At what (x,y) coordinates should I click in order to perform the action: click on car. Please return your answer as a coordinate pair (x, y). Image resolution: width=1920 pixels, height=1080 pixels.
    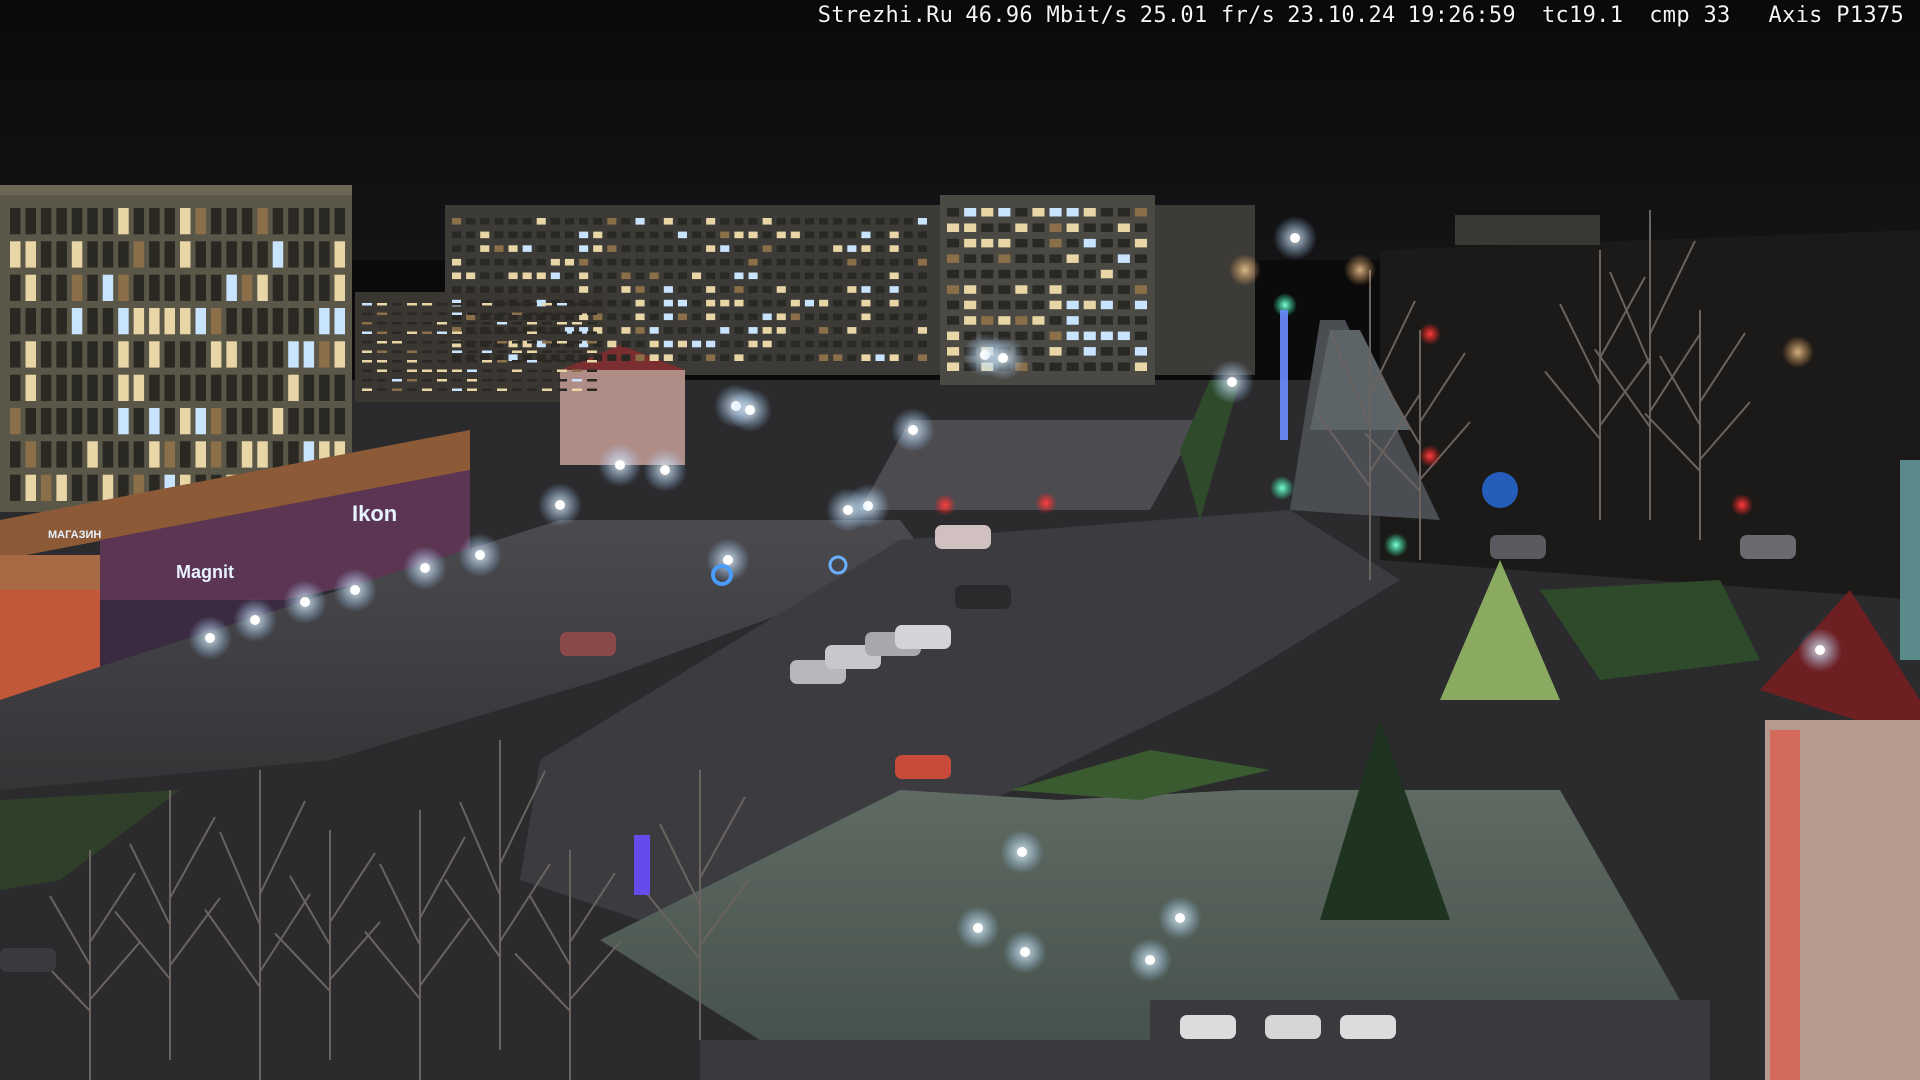
    Looking at the image, I should click on (588, 644).